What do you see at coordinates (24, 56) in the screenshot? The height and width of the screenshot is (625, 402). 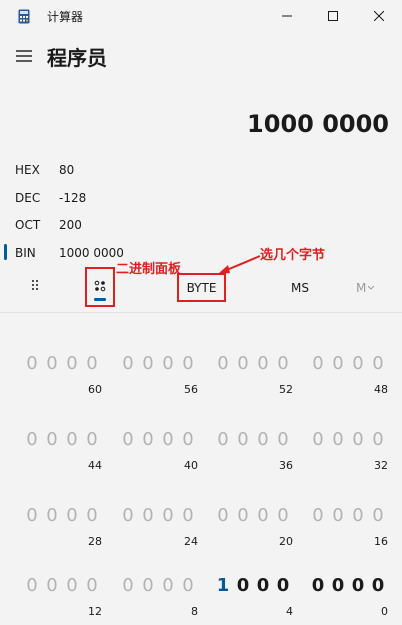 I see `navigation-menu-button` at bounding box center [24, 56].